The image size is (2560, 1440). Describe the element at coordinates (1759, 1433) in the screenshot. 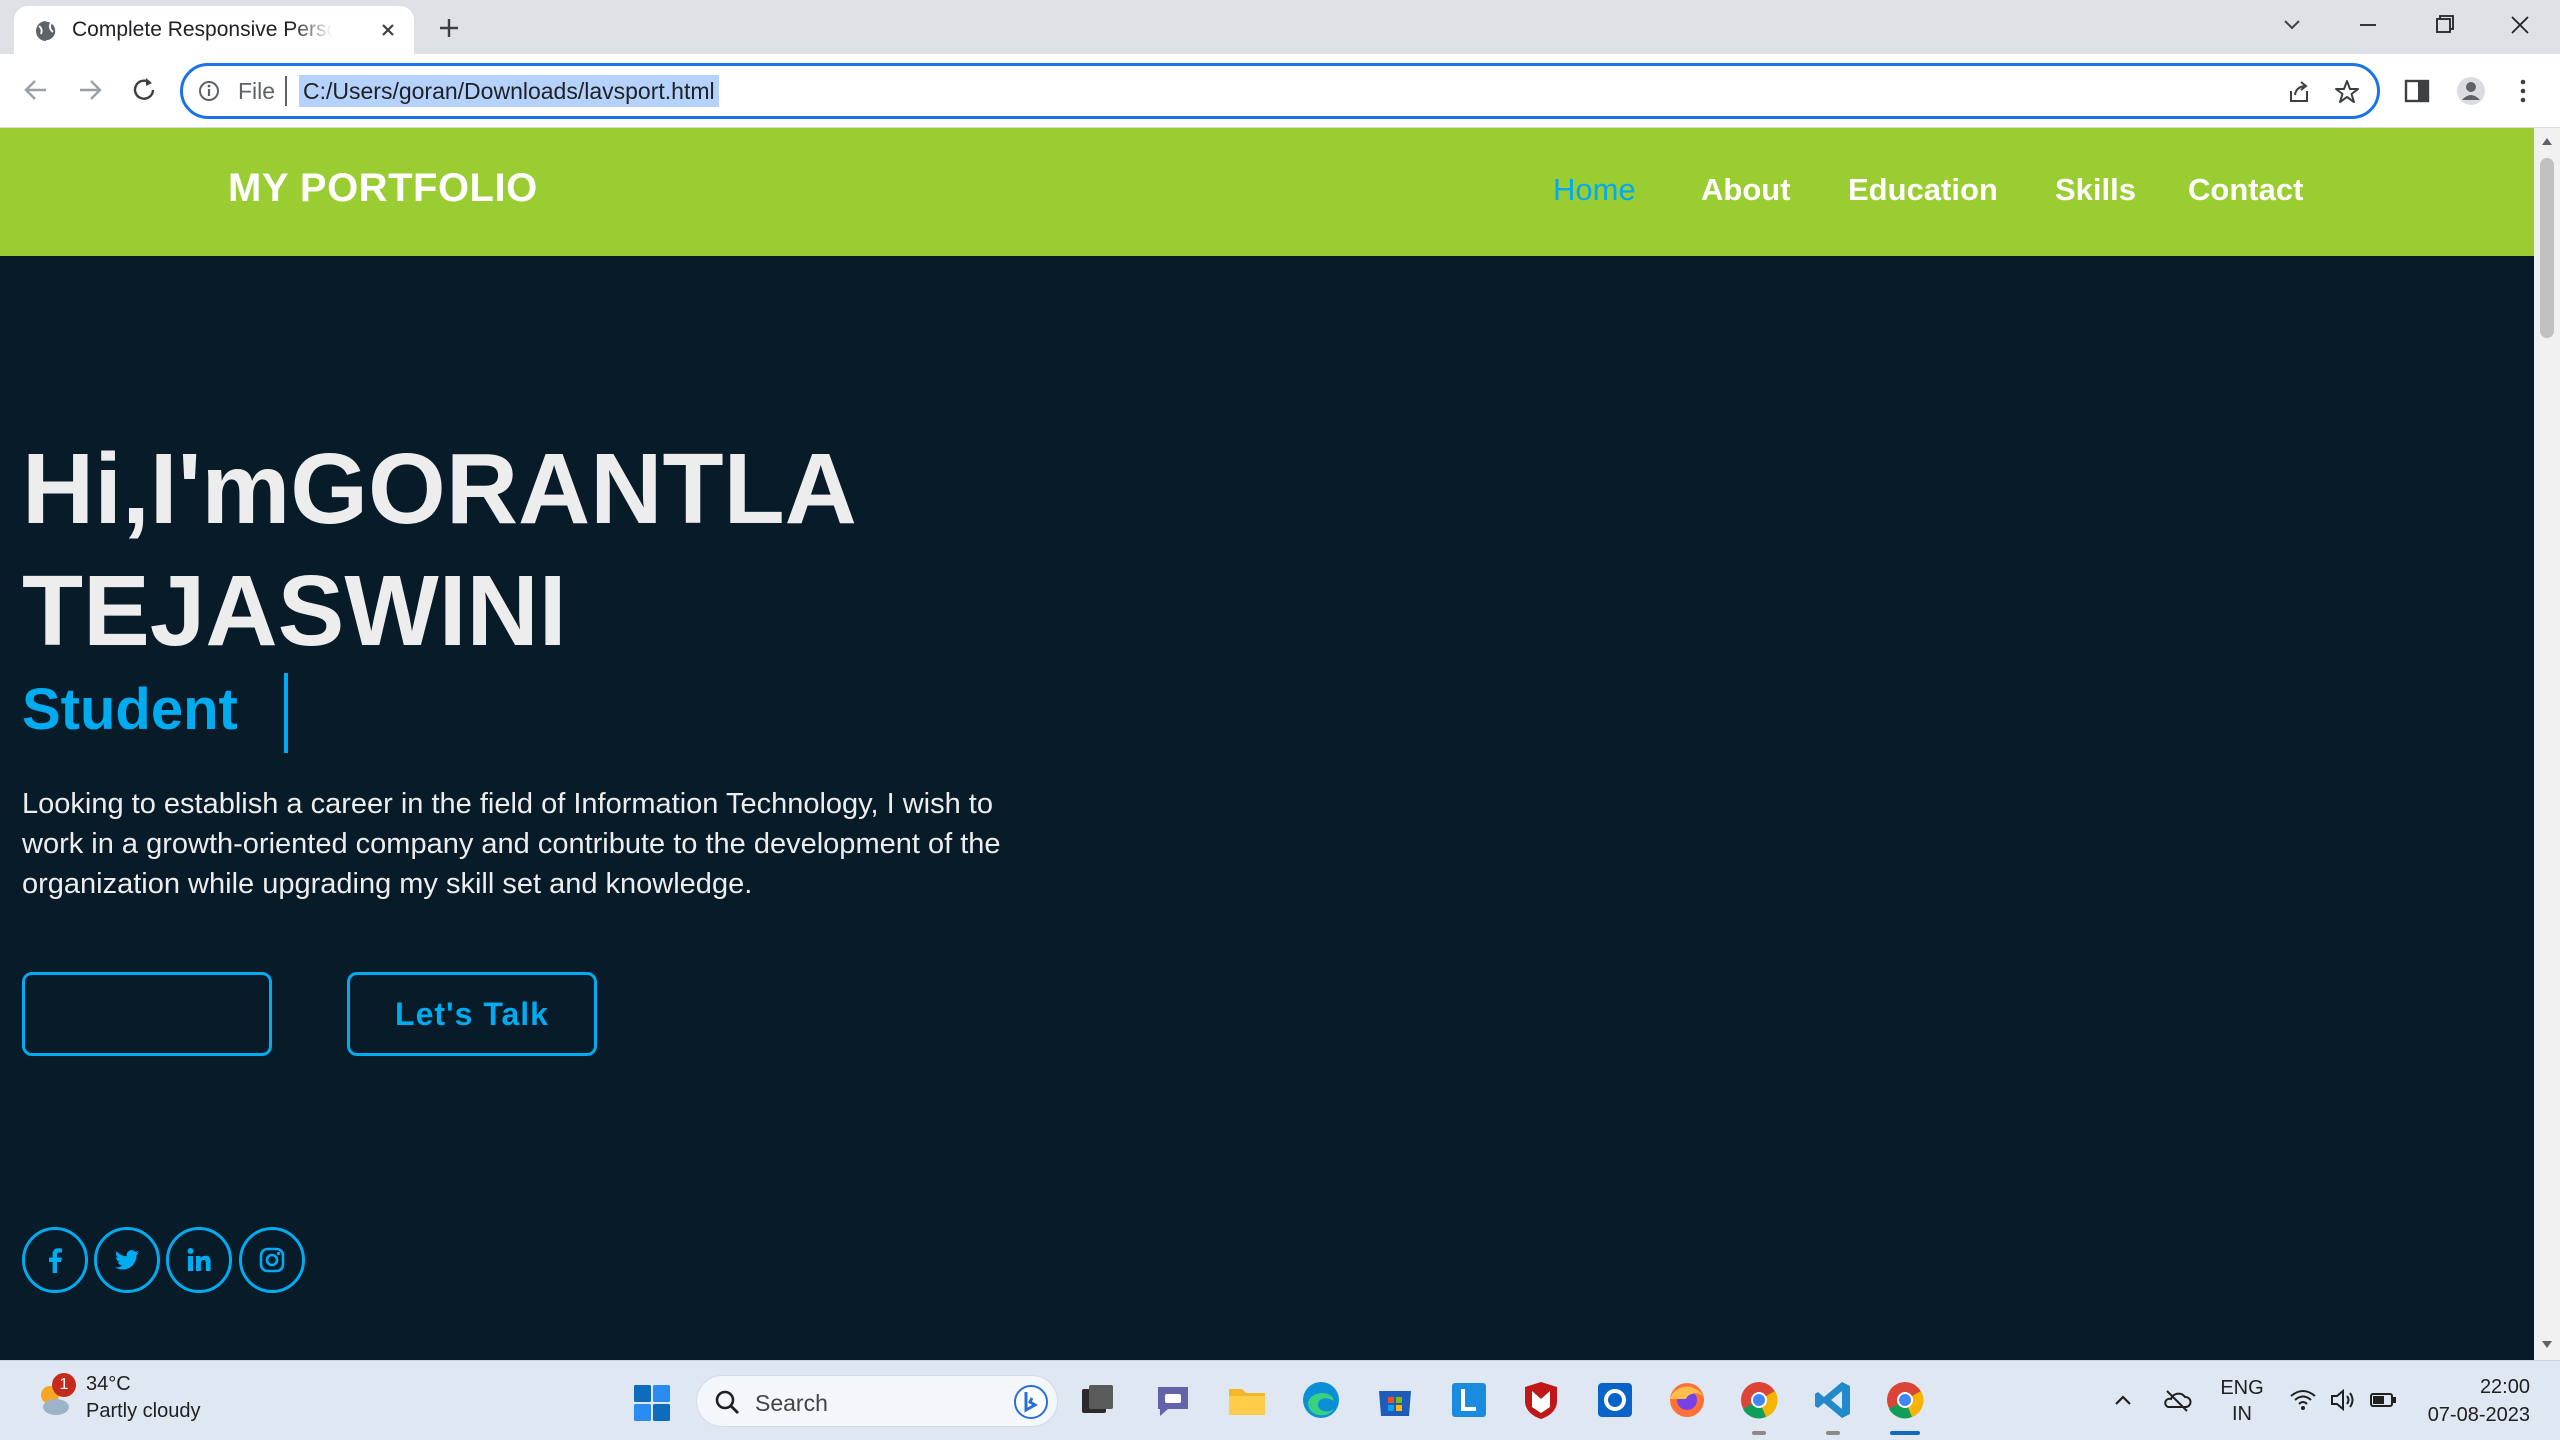

I see `chrome-running-indicator` at that location.